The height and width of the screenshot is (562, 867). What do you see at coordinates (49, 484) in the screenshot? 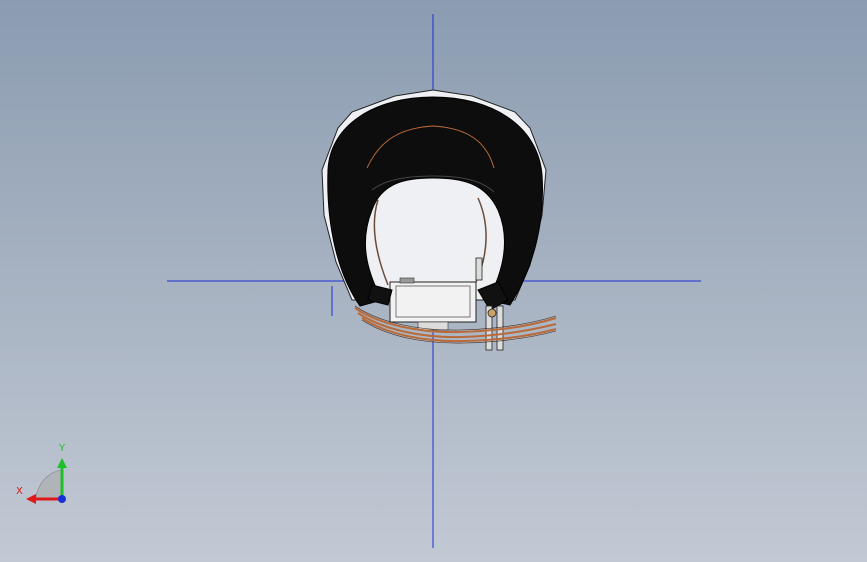
I see `triad-plane-wedge` at bounding box center [49, 484].